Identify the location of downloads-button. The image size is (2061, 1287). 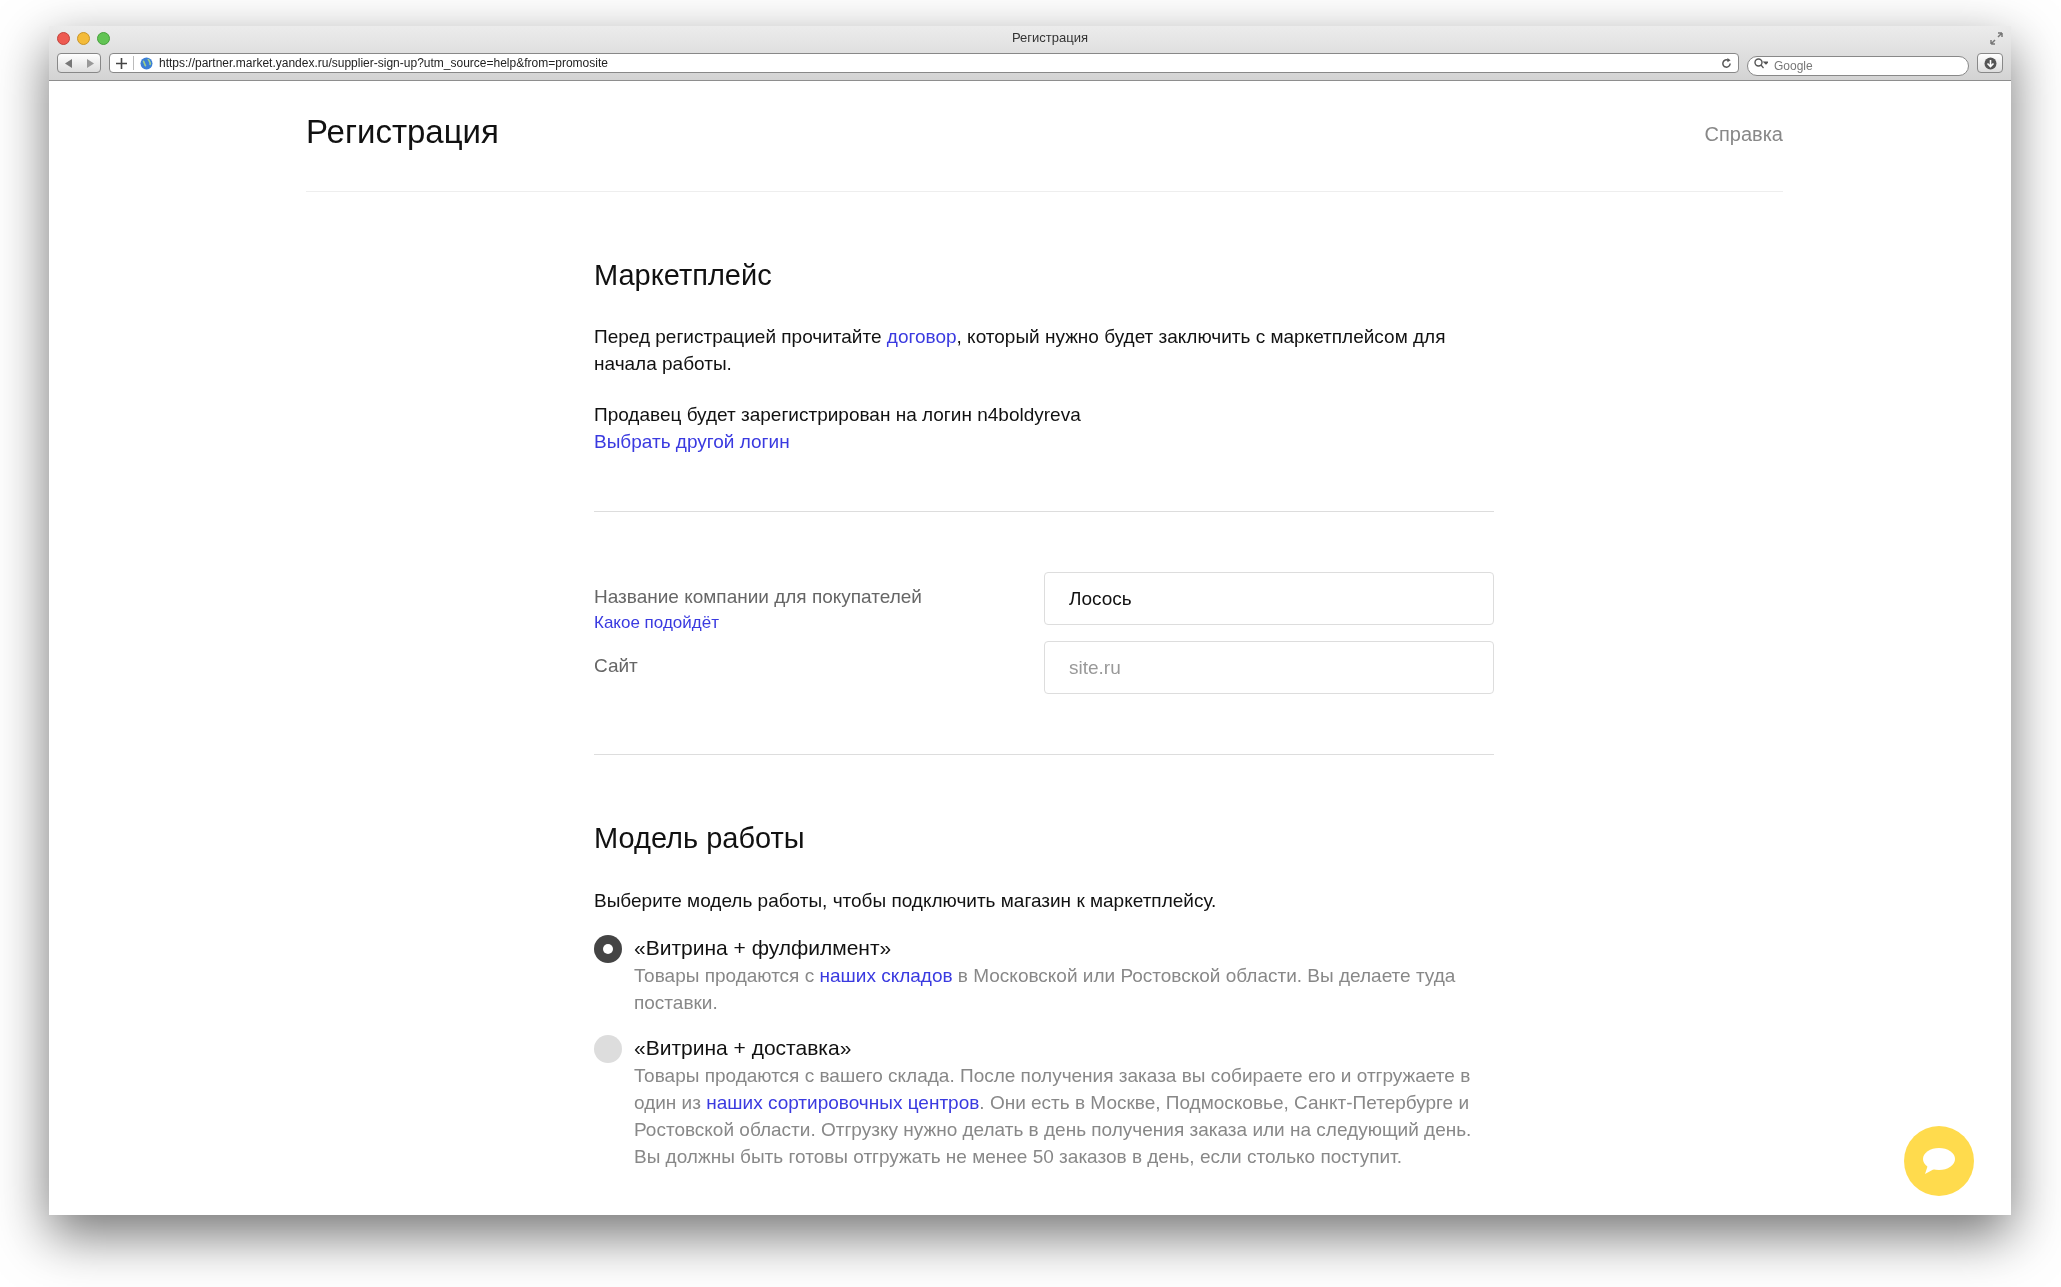
(1990, 63).